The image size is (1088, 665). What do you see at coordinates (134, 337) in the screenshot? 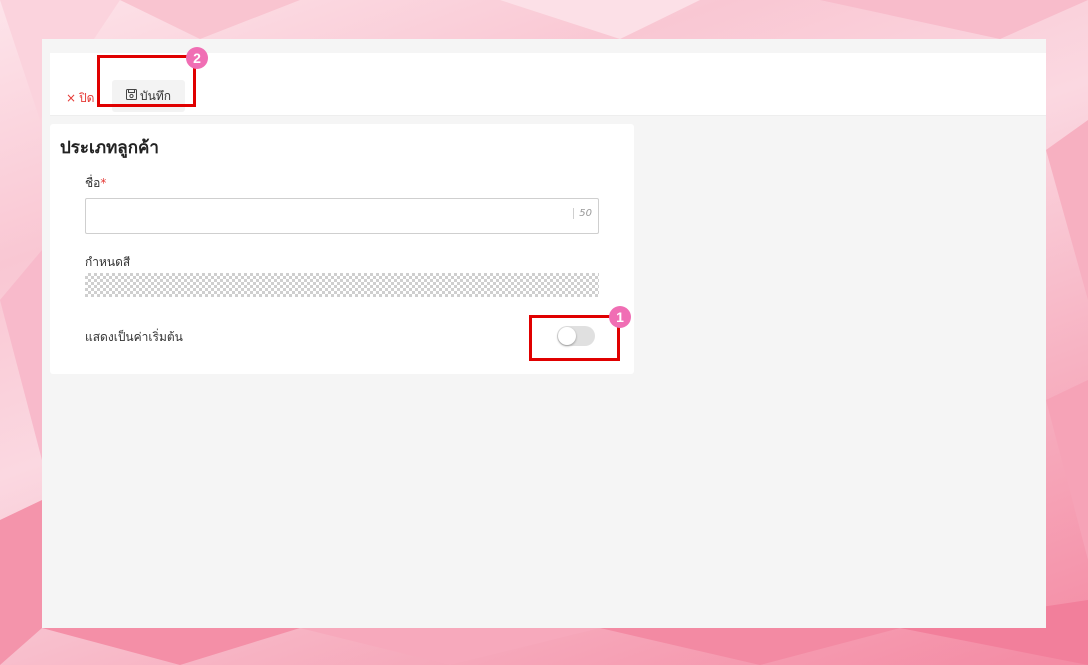
I see `default-toggle-label: แสดงเป็นค่าเริ่มต้น` at bounding box center [134, 337].